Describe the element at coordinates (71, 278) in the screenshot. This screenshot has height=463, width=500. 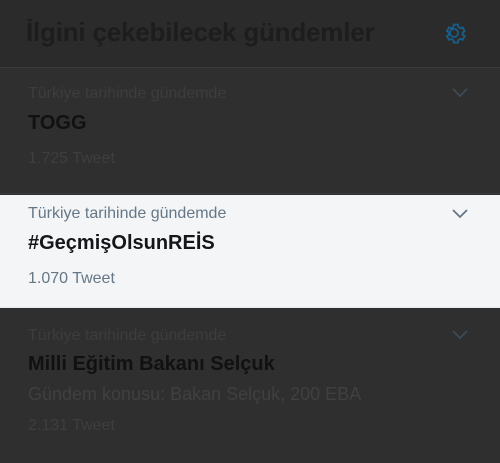
I see `trend-tweet-count: 1.070 Tweet` at that location.